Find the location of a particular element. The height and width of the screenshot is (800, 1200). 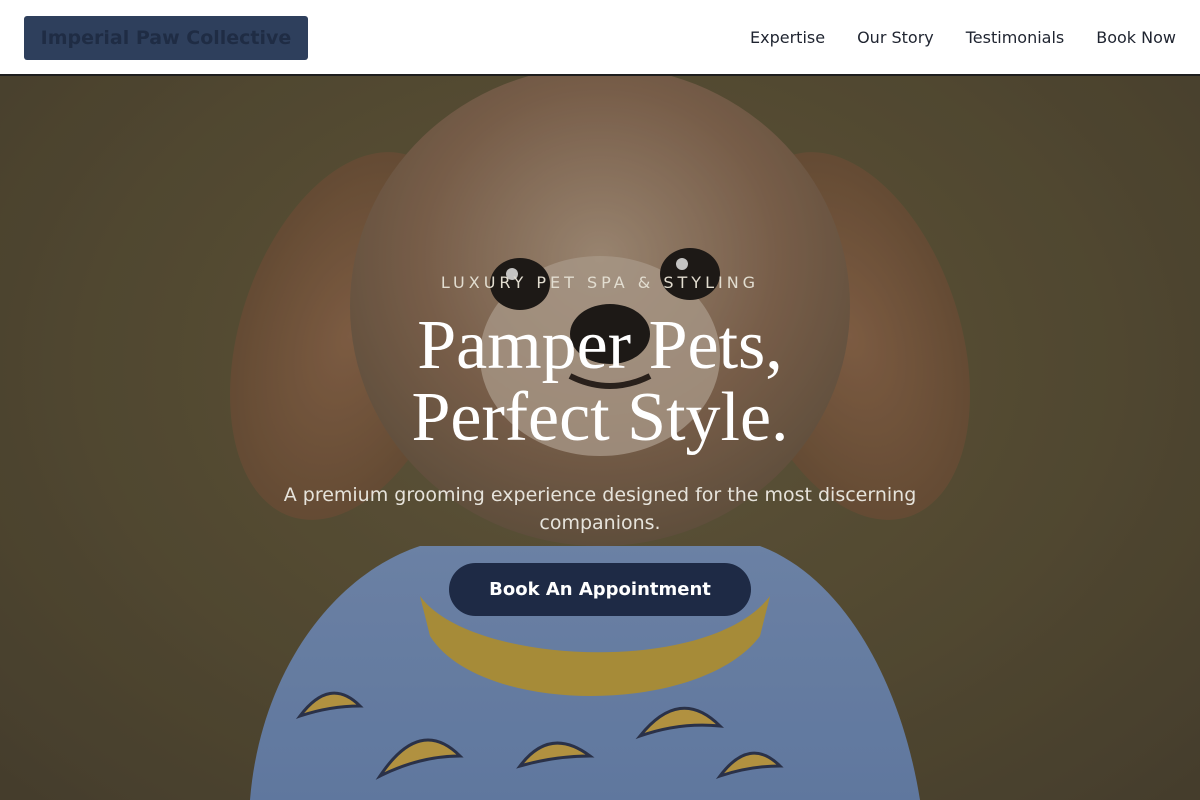

hero-headline-line-1: Pamper Pets, is located at coordinates (600, 345).